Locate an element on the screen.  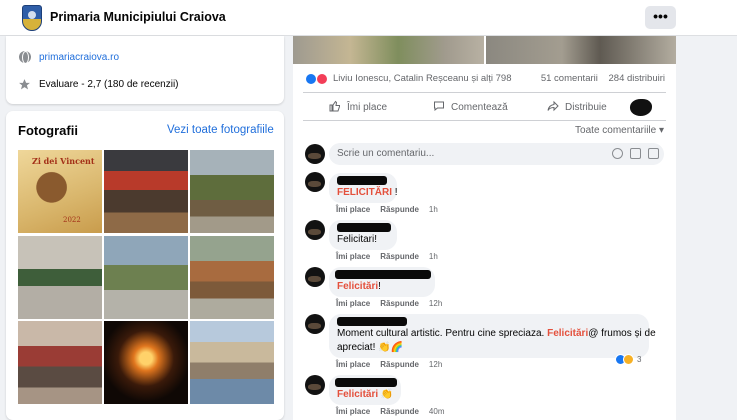
share-button: Distribuie is located at coordinates (577, 107).